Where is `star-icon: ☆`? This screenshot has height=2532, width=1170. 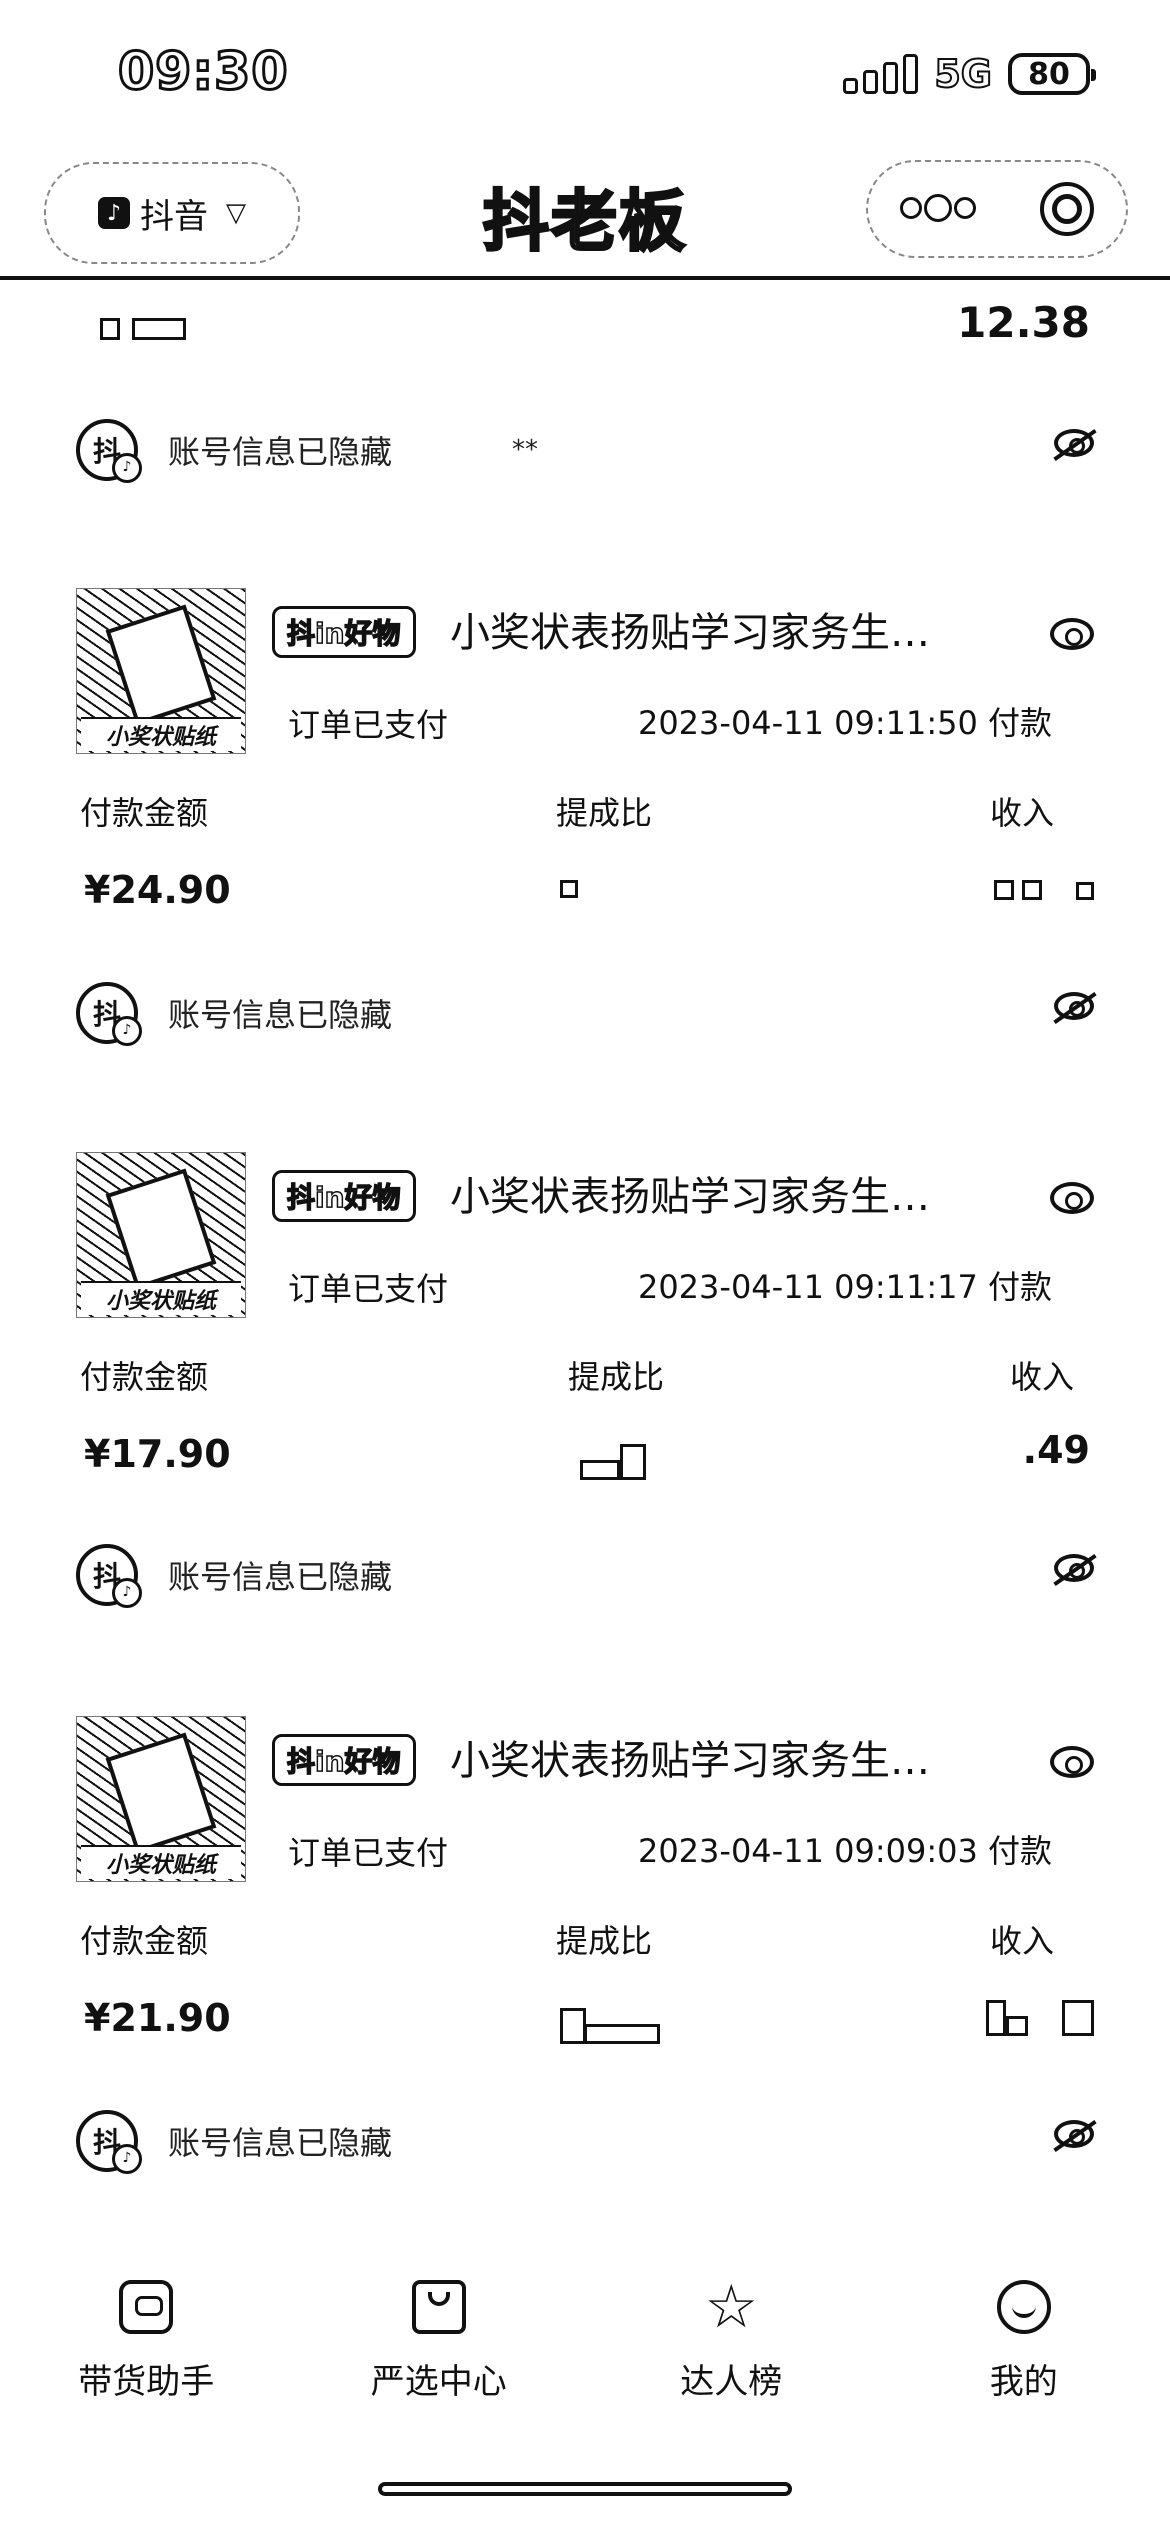
star-icon: ☆ is located at coordinates (731, 2307).